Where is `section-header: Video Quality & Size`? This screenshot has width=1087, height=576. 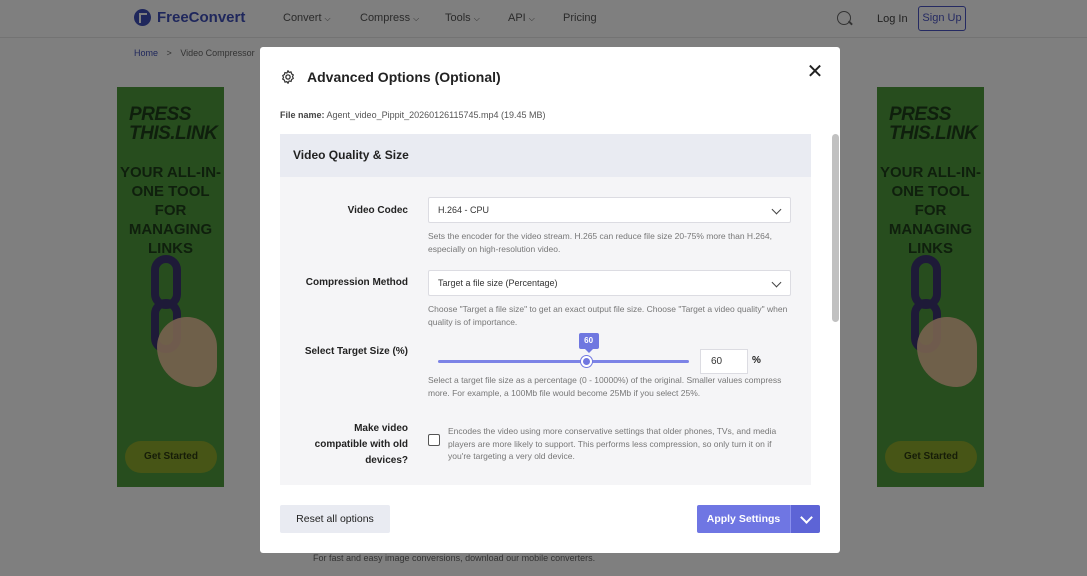
section-header: Video Quality & Size is located at coordinates (545, 155).